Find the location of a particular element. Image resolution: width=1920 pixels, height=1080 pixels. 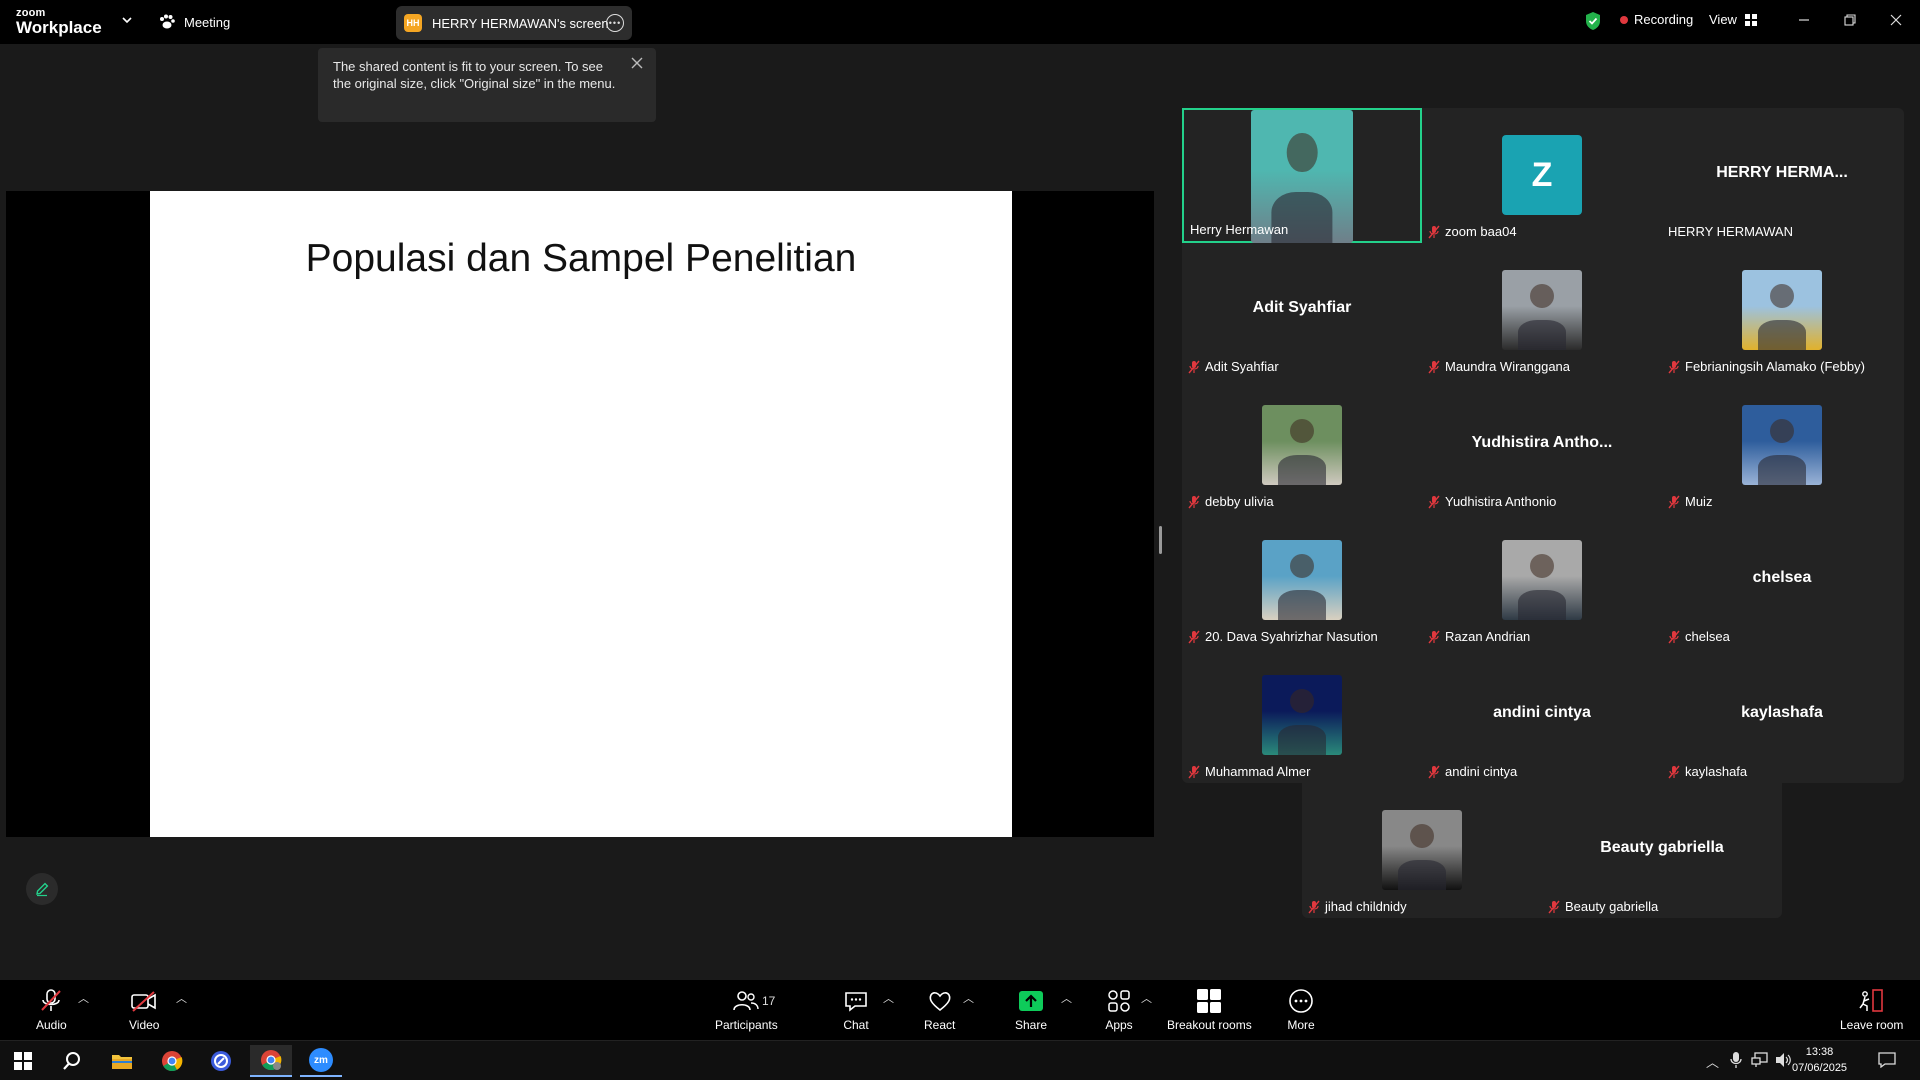

react-button: React is located at coordinates (939, 1010).